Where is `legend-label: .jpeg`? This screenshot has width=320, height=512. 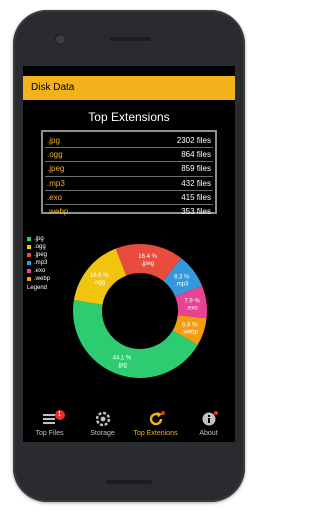
legend-label: .jpeg is located at coordinates (41, 255).